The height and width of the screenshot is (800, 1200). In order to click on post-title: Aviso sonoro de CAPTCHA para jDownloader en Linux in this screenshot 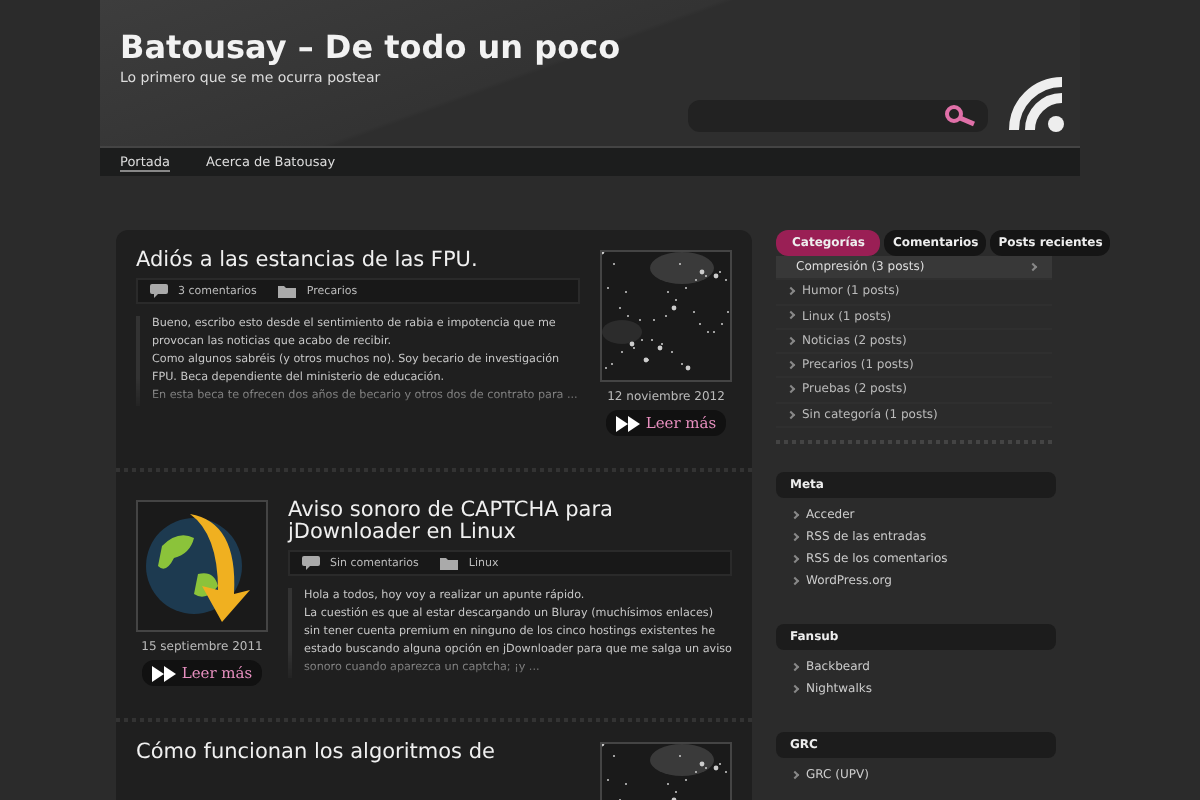, I will do `click(510, 522)`.